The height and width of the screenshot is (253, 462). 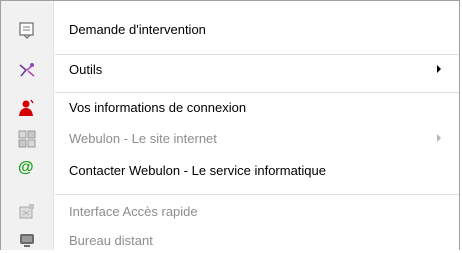 I want to click on user-icon, so click(x=27, y=108).